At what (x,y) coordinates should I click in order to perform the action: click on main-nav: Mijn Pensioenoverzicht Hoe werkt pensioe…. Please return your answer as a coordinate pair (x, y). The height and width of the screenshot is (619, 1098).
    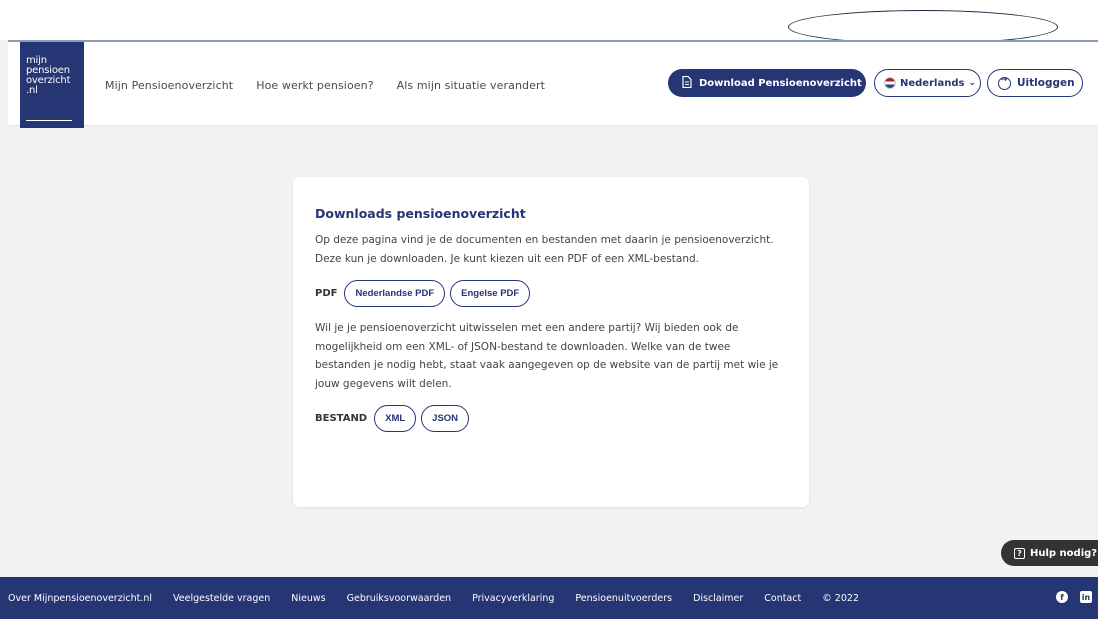
    Looking at the image, I should click on (336, 85).